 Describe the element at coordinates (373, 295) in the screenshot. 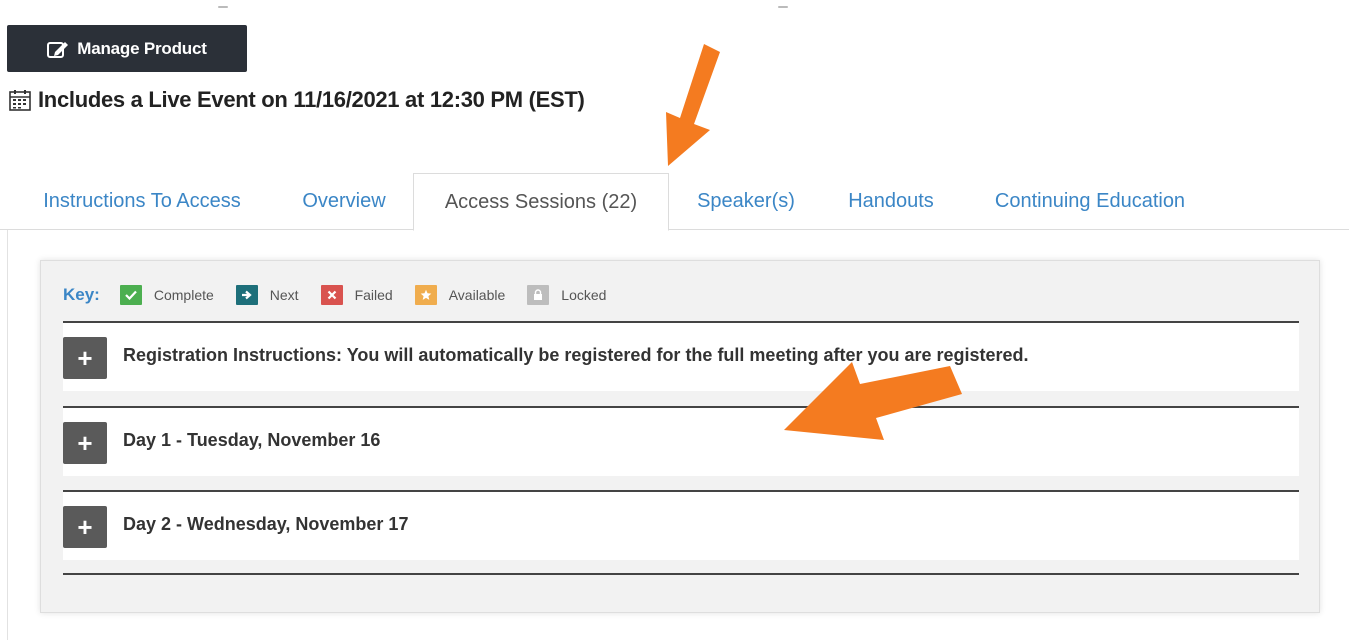

I see `key-item-label: Failed` at that location.